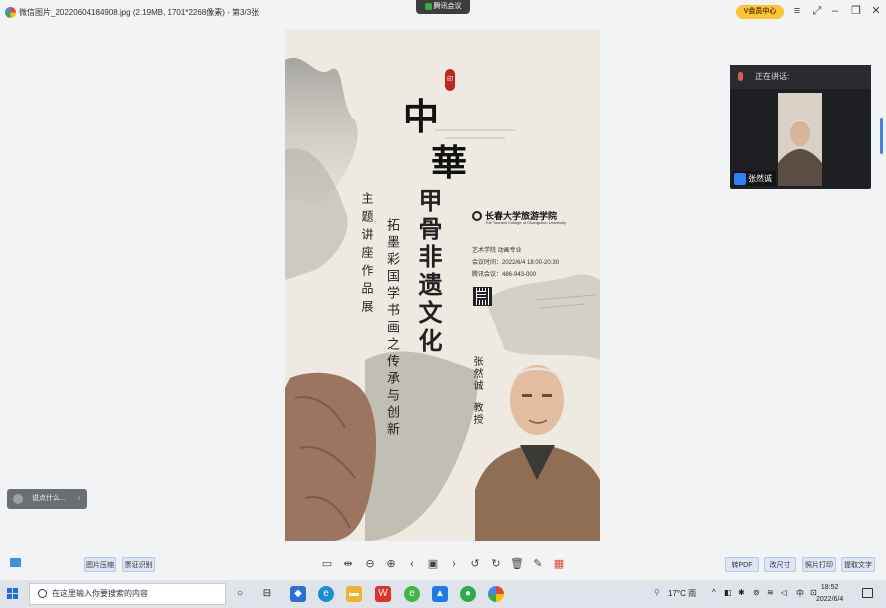 The height and width of the screenshot is (608, 886). I want to click on file-explorer-icon: ▬, so click(354, 594).